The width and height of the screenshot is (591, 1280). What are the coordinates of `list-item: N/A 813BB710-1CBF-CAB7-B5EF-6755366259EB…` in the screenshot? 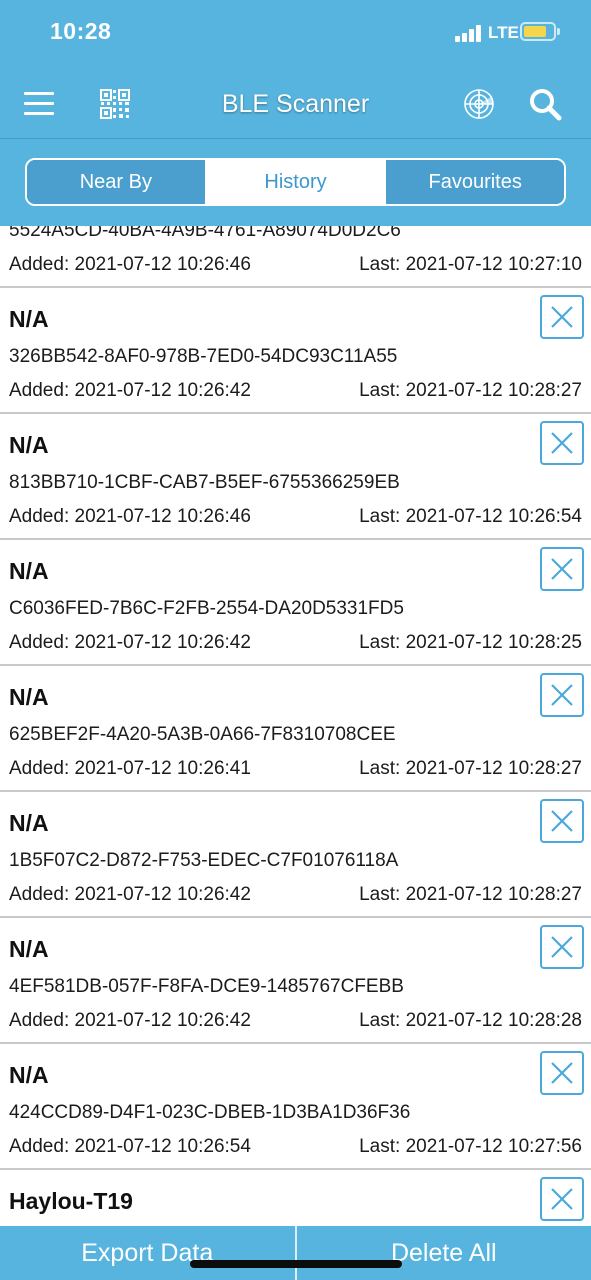 It's located at (295, 477).